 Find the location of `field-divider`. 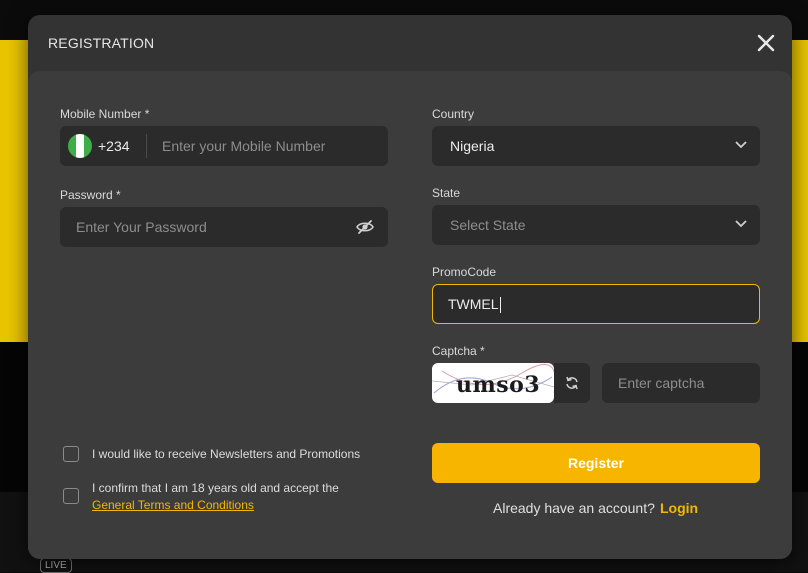

field-divider is located at coordinates (146, 146).